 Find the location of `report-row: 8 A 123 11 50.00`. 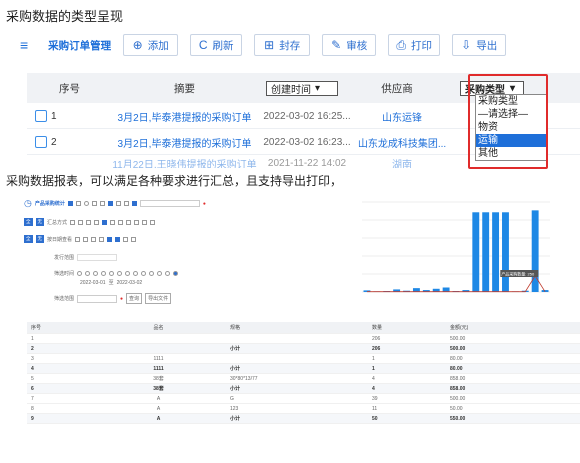

report-row: 8 A 123 11 50.00 is located at coordinates (303, 409).